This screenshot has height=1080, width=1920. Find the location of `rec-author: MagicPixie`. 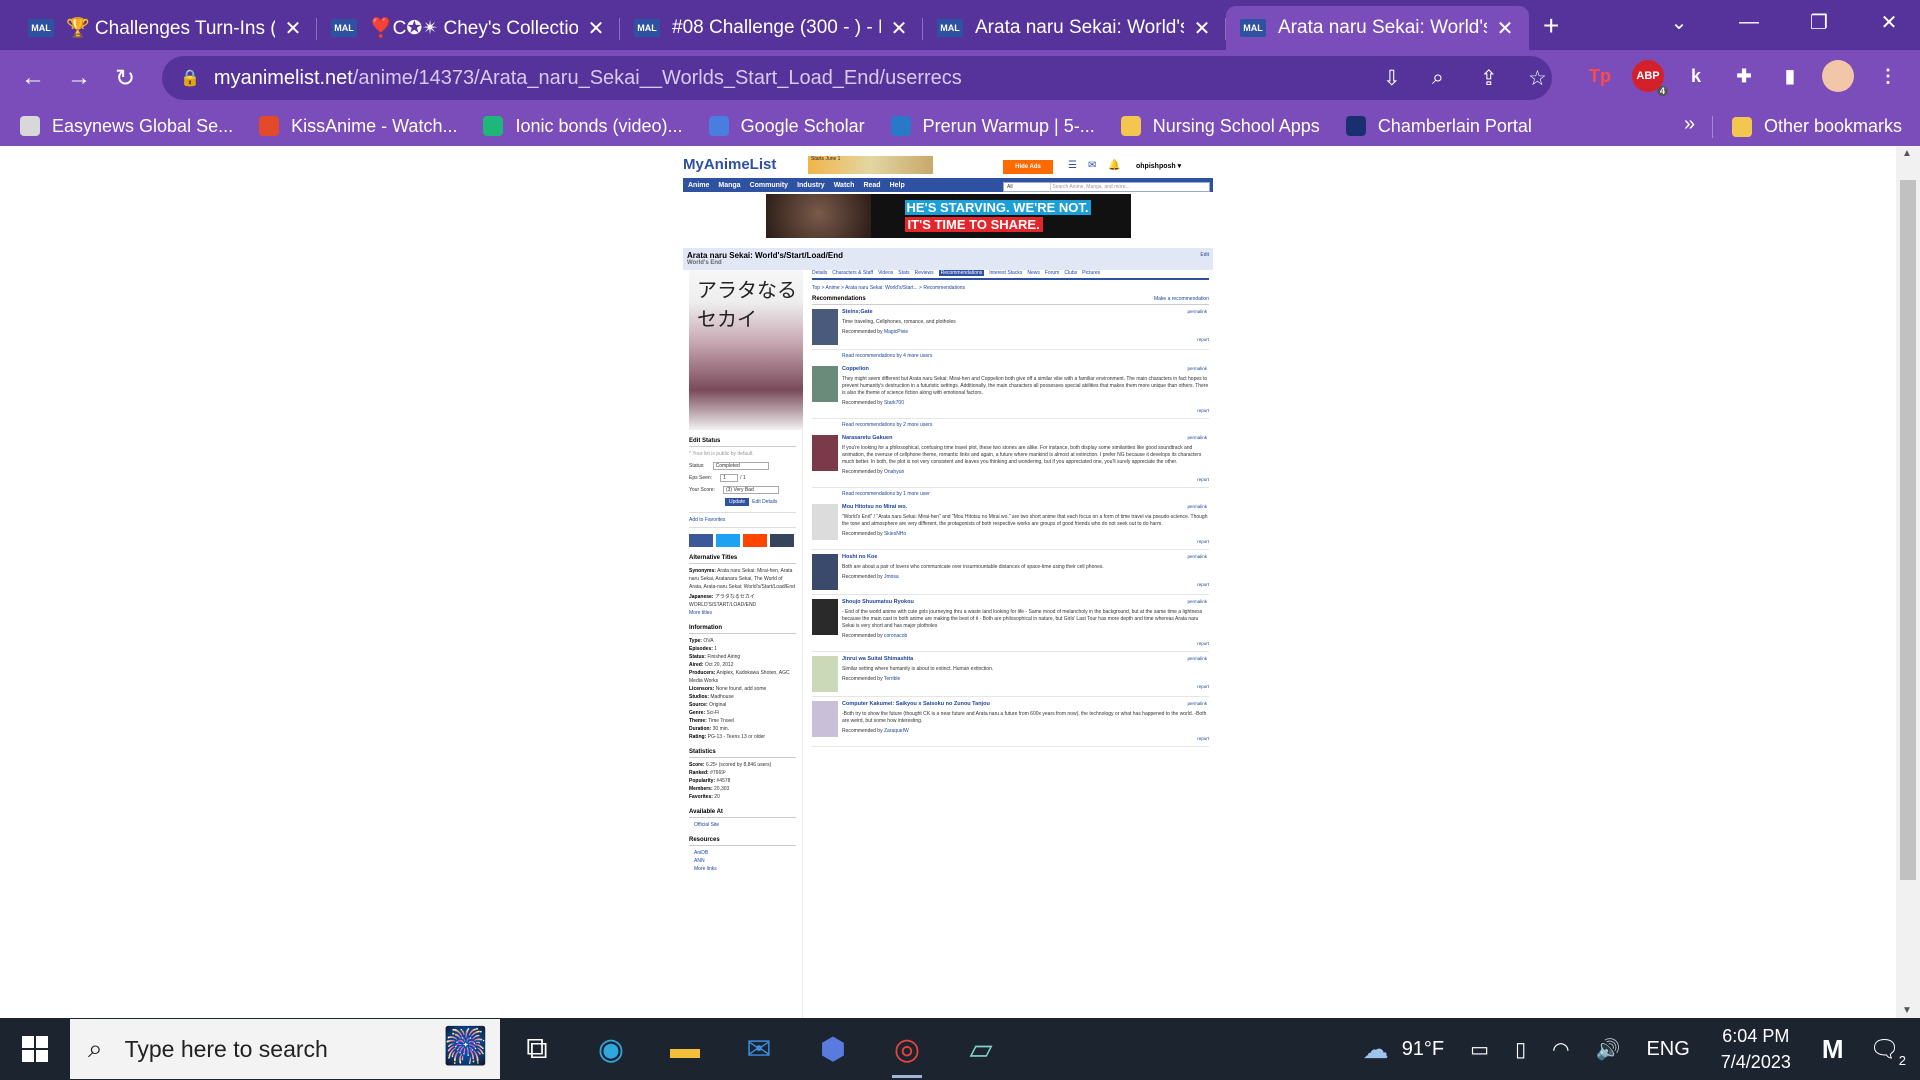

rec-author: MagicPixie is located at coordinates (896, 332).